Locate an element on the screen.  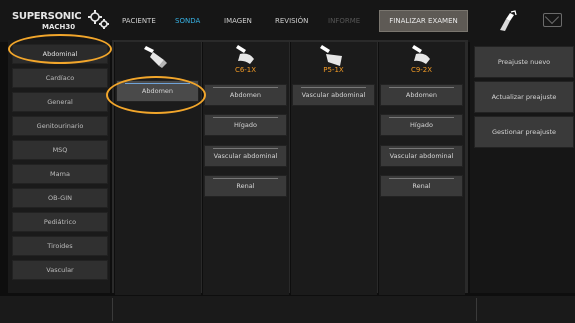
exam-type-genitourinary: Genitourinario is located at coordinates (60, 126).